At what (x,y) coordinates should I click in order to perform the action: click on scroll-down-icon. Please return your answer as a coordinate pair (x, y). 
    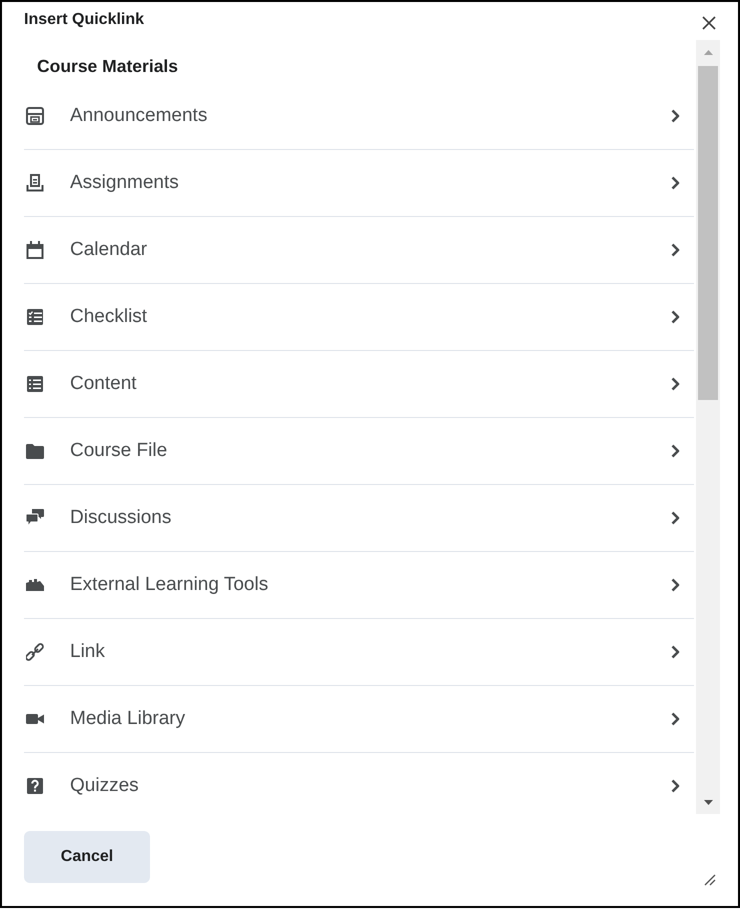
    Looking at the image, I should click on (708, 802).